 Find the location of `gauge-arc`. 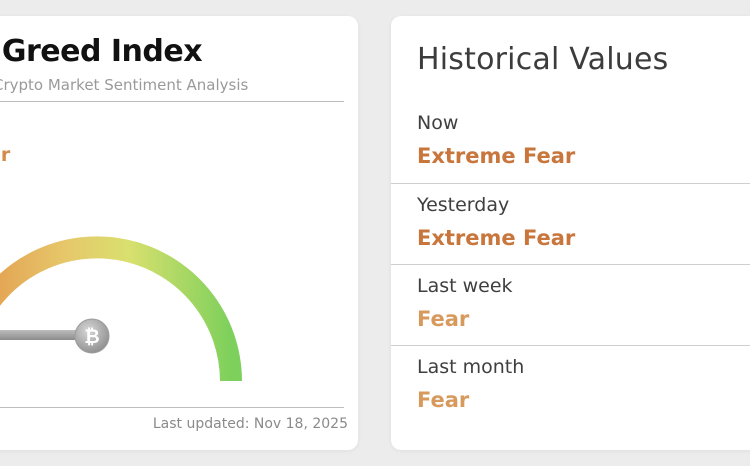

gauge-arc is located at coordinates (121, 309).